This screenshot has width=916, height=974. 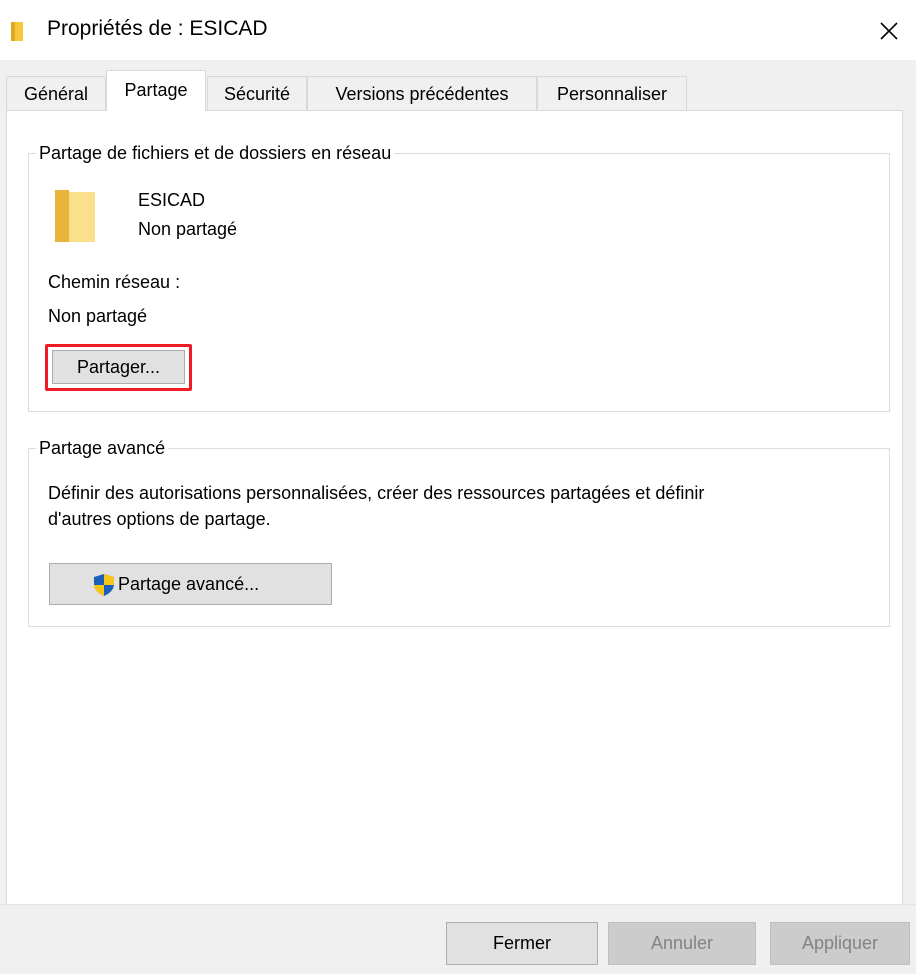 I want to click on folder-status: Non partagé, so click(x=188, y=229).